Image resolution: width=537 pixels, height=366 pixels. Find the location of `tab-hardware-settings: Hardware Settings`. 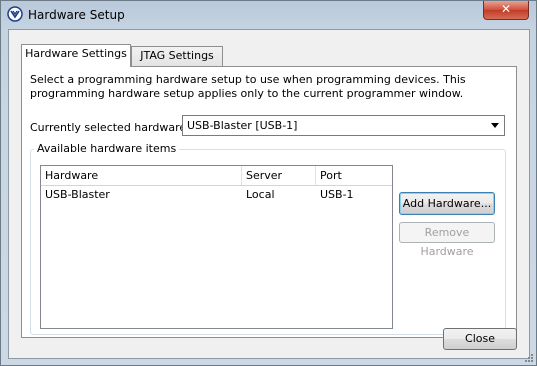

tab-hardware-settings: Hardware Settings is located at coordinates (76, 55).